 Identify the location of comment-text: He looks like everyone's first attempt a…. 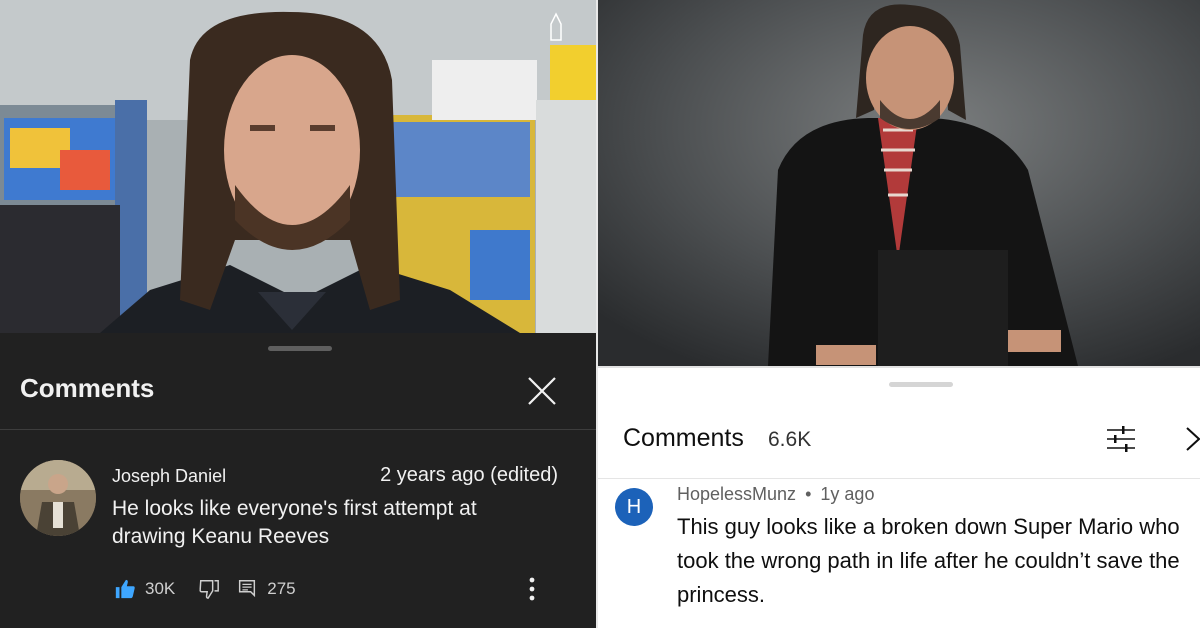
(294, 522).